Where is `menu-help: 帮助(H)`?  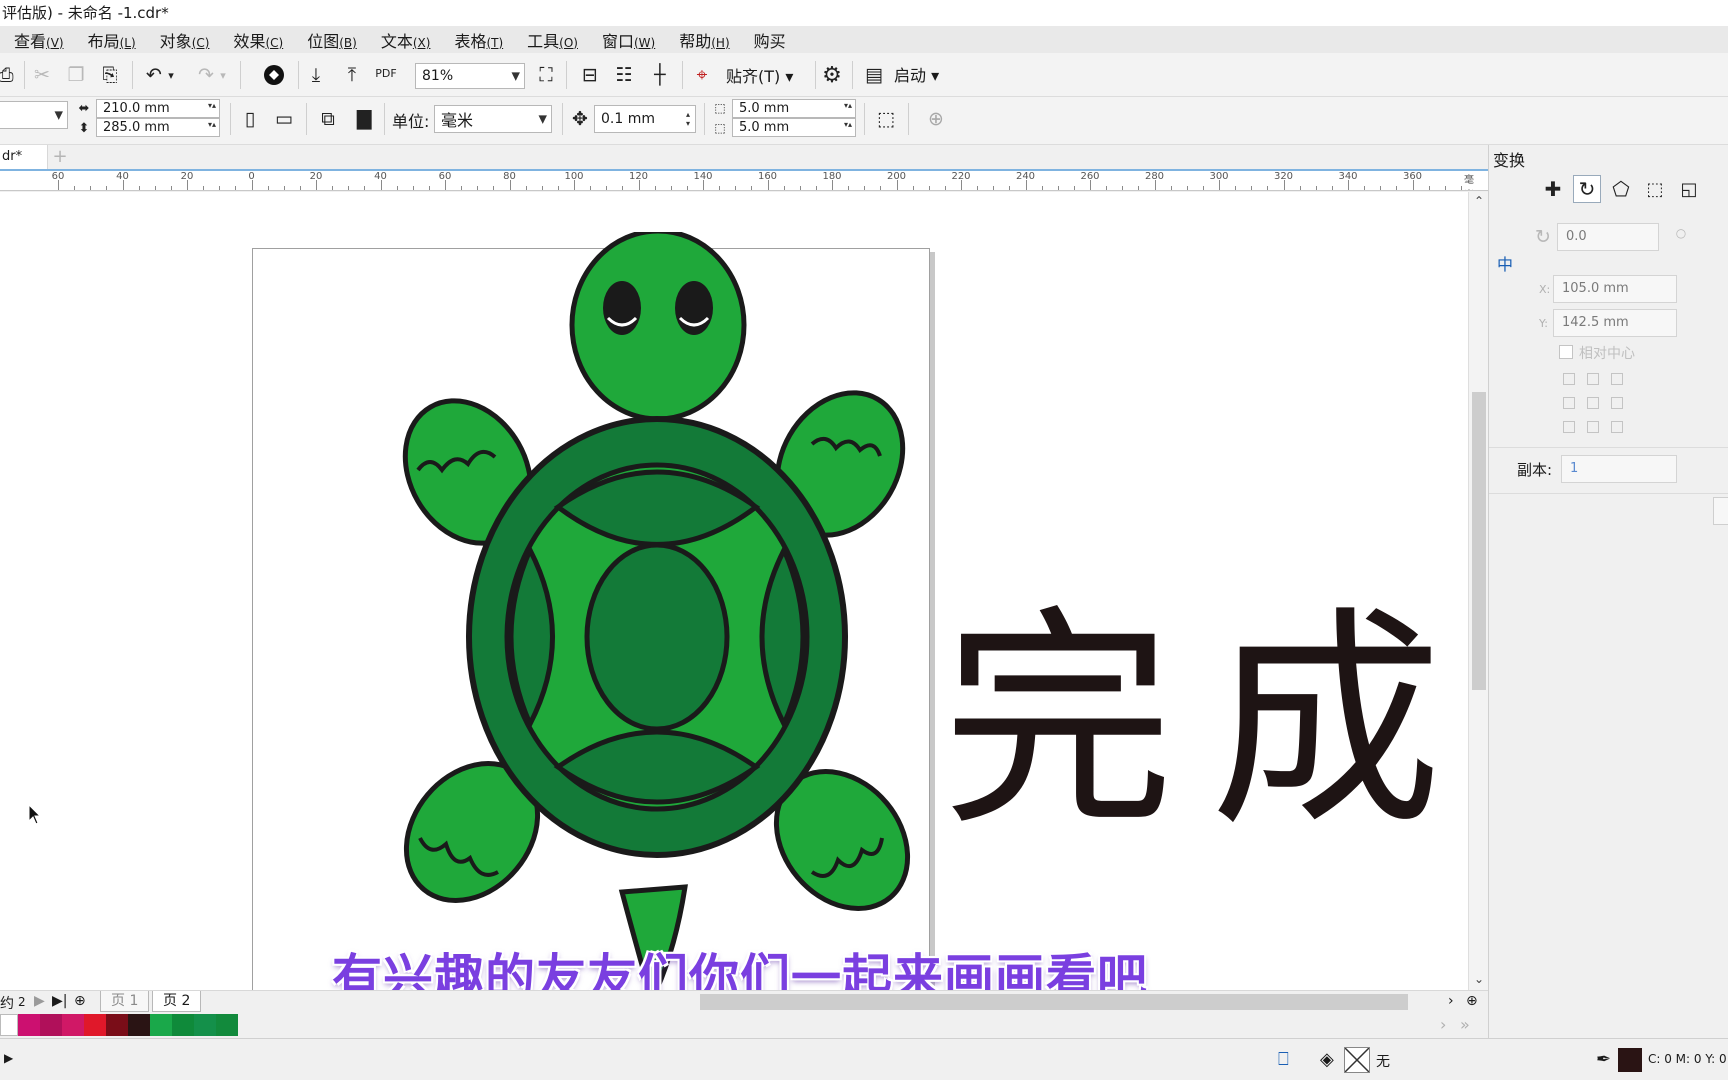 menu-help: 帮助(H) is located at coordinates (704, 40).